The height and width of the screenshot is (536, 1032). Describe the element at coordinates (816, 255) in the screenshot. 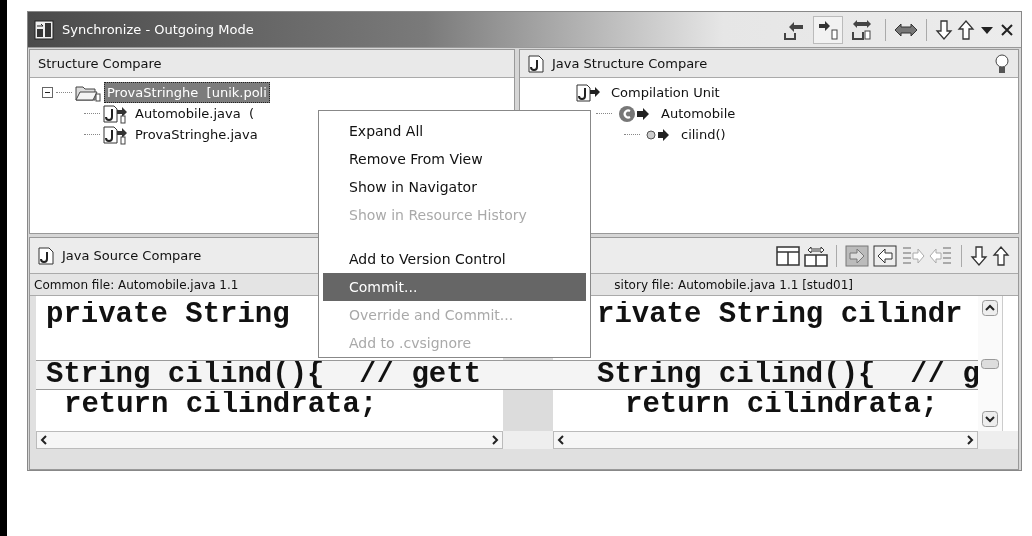

I see `swap-icon` at that location.